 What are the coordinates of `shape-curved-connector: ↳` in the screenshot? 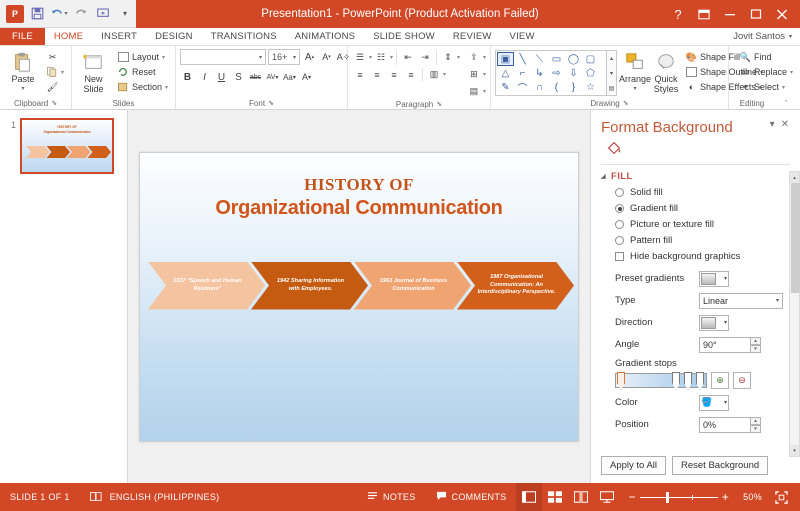 It's located at (539, 73).